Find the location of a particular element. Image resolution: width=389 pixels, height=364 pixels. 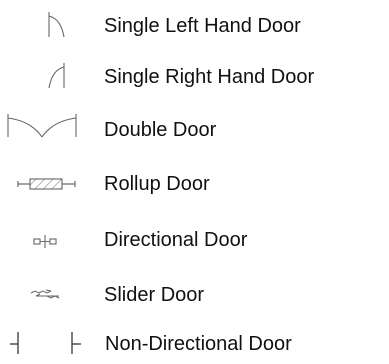

legend-item-single-right-hand-door: Single Right Hand Door is located at coordinates (194, 77).